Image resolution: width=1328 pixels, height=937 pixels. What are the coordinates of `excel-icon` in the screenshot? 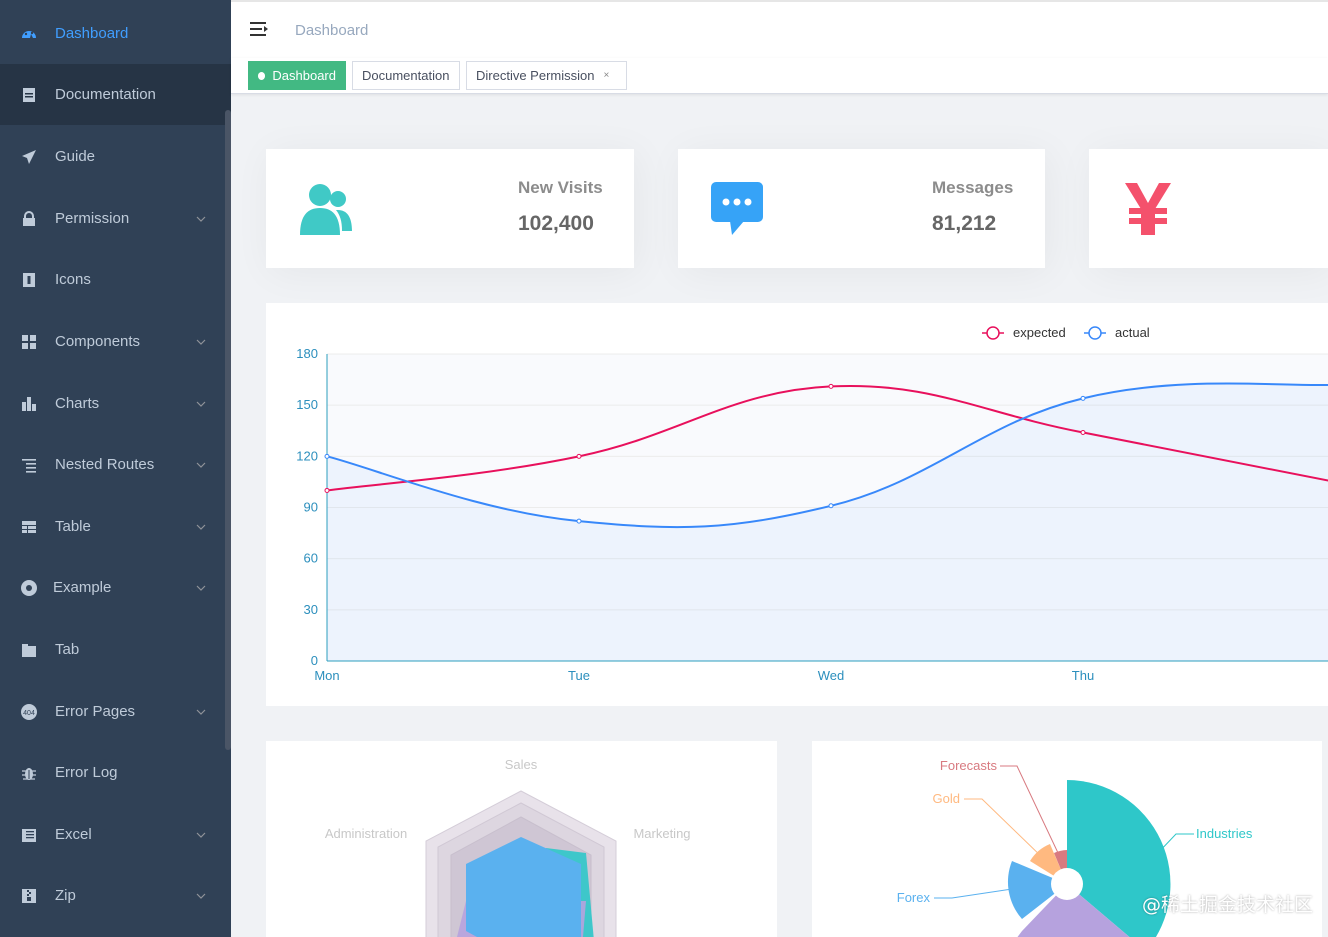 It's located at (29, 835).